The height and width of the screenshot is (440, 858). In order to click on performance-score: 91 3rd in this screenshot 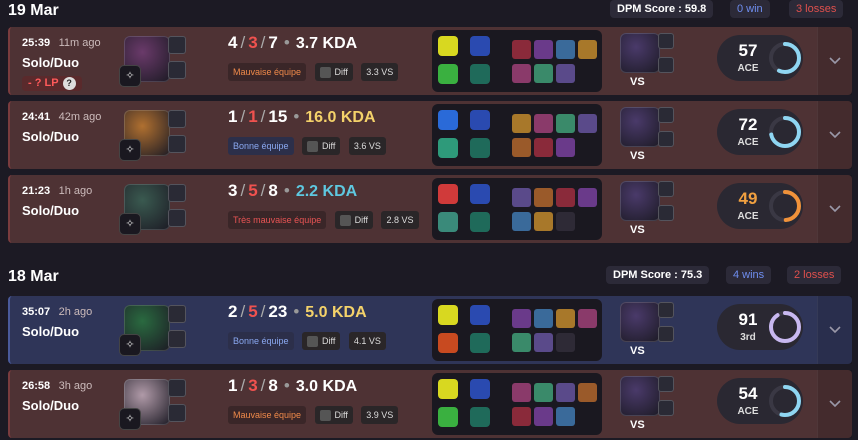, I will do `click(760, 327)`.